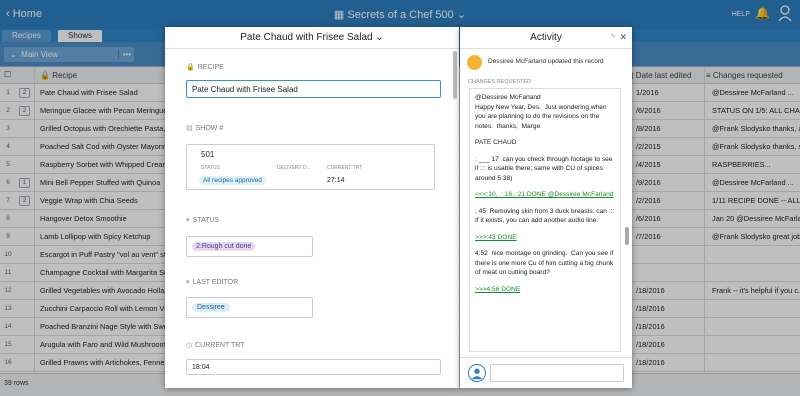 Image resolution: width=800 pixels, height=396 pixels. I want to click on clock-icon: ◷, so click(189, 345).